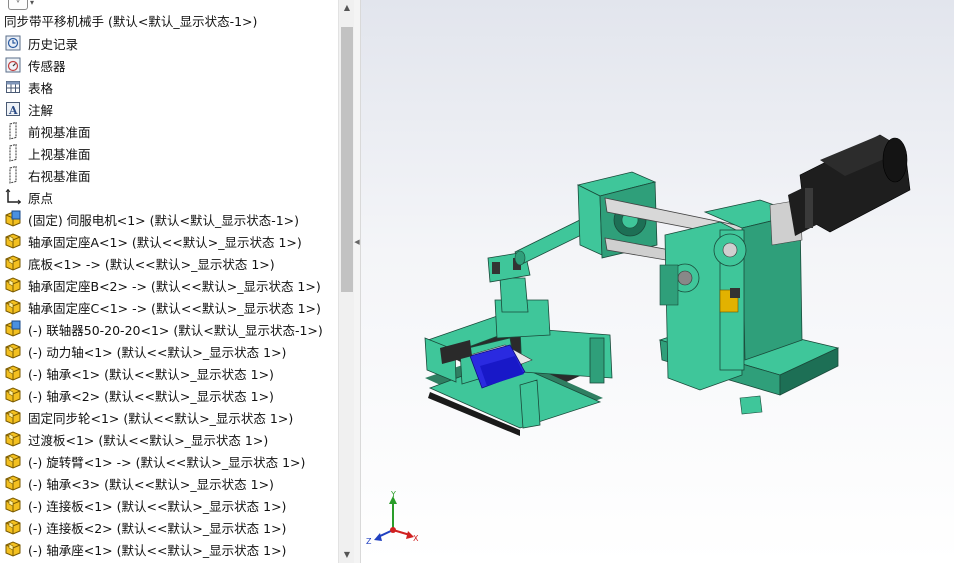 This screenshot has width=954, height=563. I want to click on tree-item: (-) 轴承<1> (默认<<默认>_显示状态 1>), so click(139, 373).